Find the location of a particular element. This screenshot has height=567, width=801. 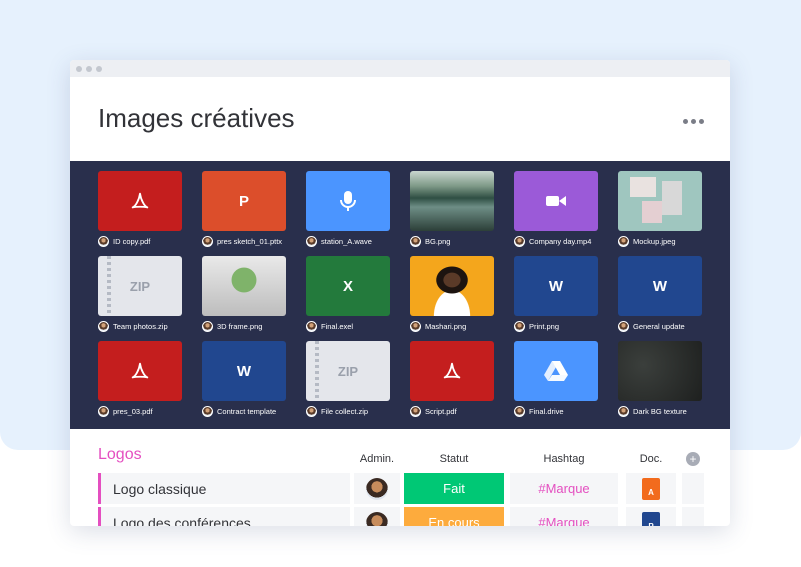

file-caption: station_A.wave is located at coordinates (339, 241).